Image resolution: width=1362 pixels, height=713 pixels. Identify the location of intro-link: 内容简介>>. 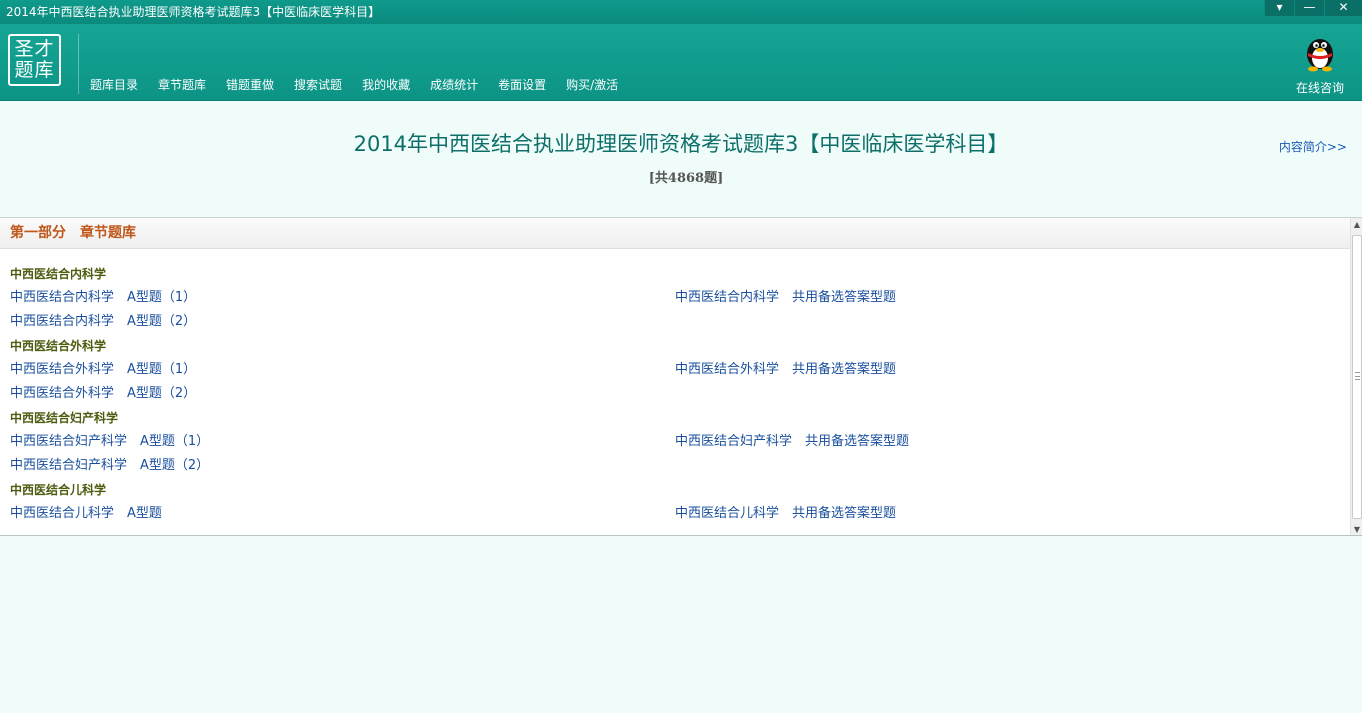
(1313, 146).